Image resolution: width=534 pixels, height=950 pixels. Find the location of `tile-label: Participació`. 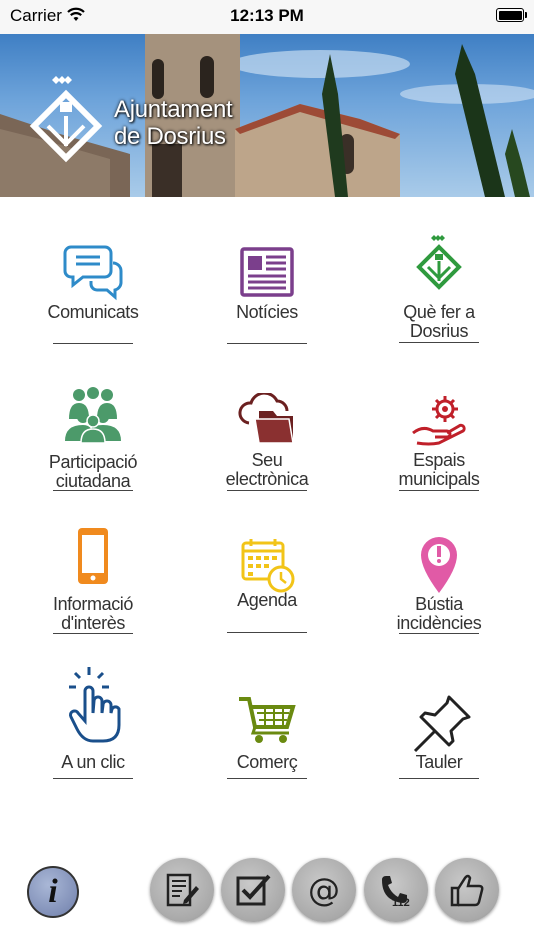

tile-label: Participació is located at coordinates (93, 462).